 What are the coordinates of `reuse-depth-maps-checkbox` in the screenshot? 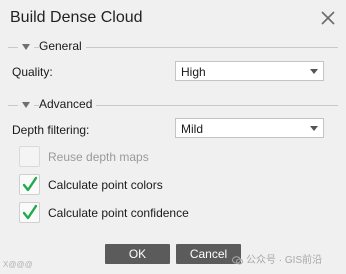 It's located at (29, 156).